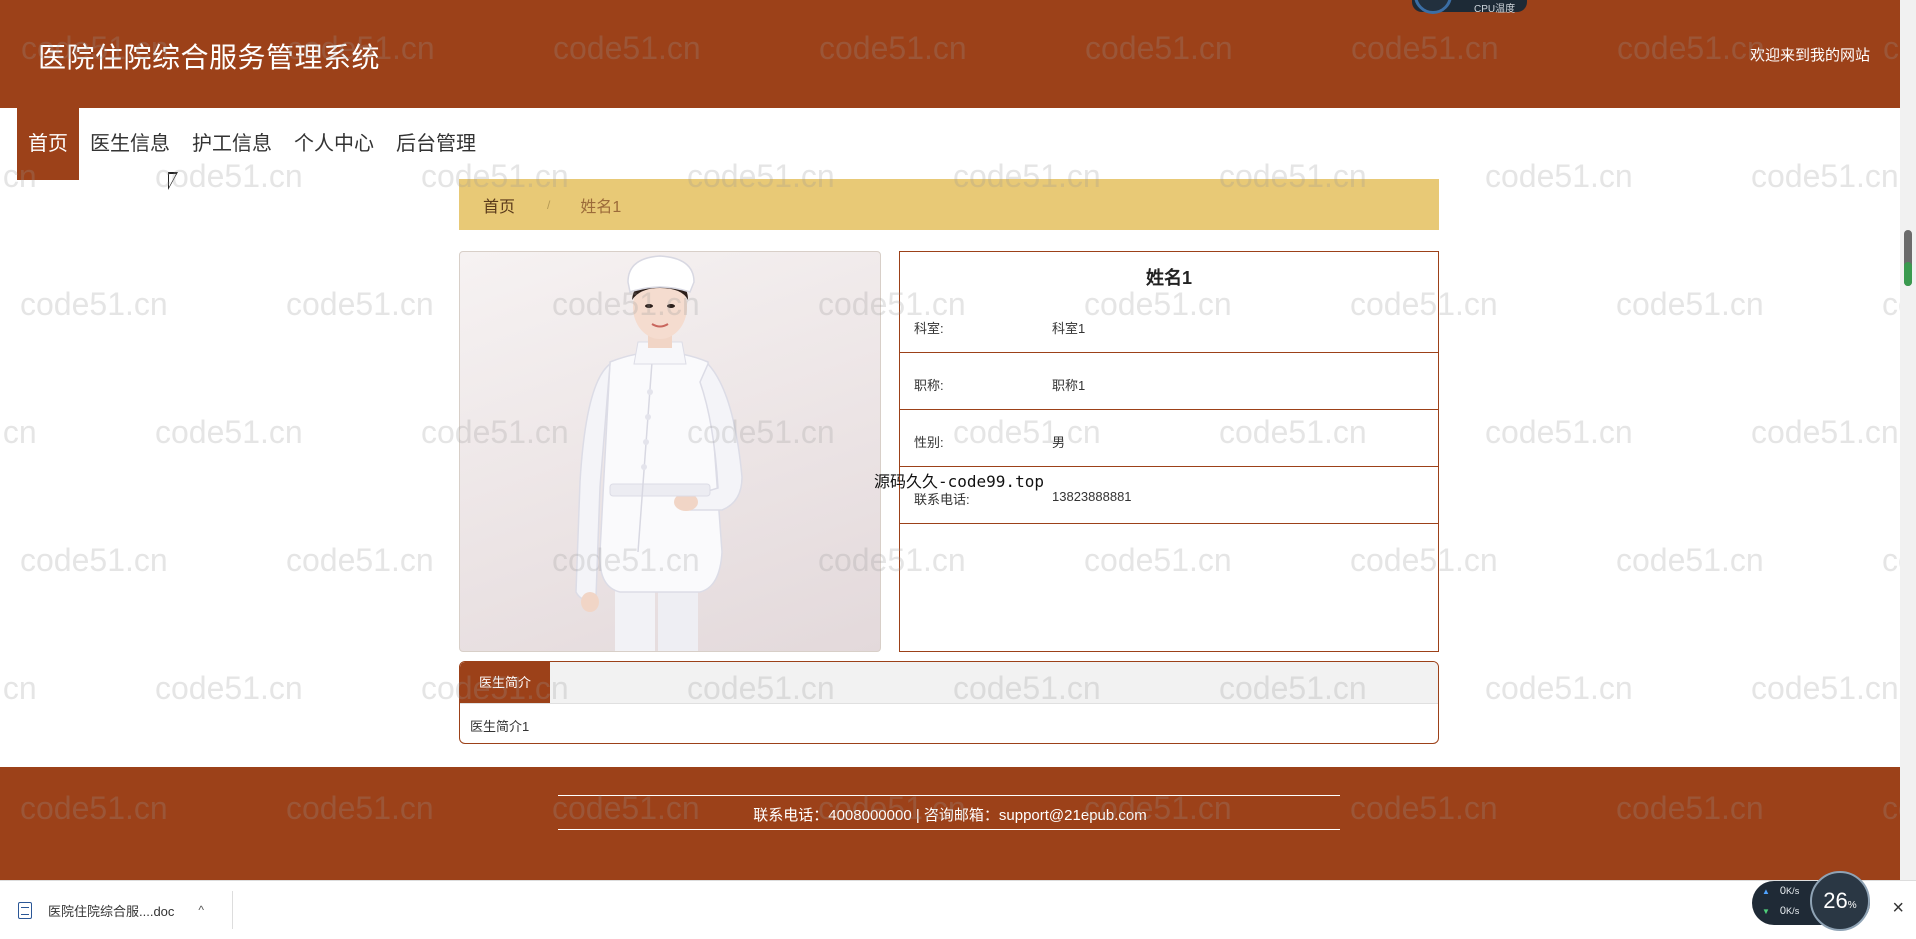 The image size is (1916, 939). Describe the element at coordinates (499, 205) in the screenshot. I see `breadcrumb-home-link: 首页` at that location.